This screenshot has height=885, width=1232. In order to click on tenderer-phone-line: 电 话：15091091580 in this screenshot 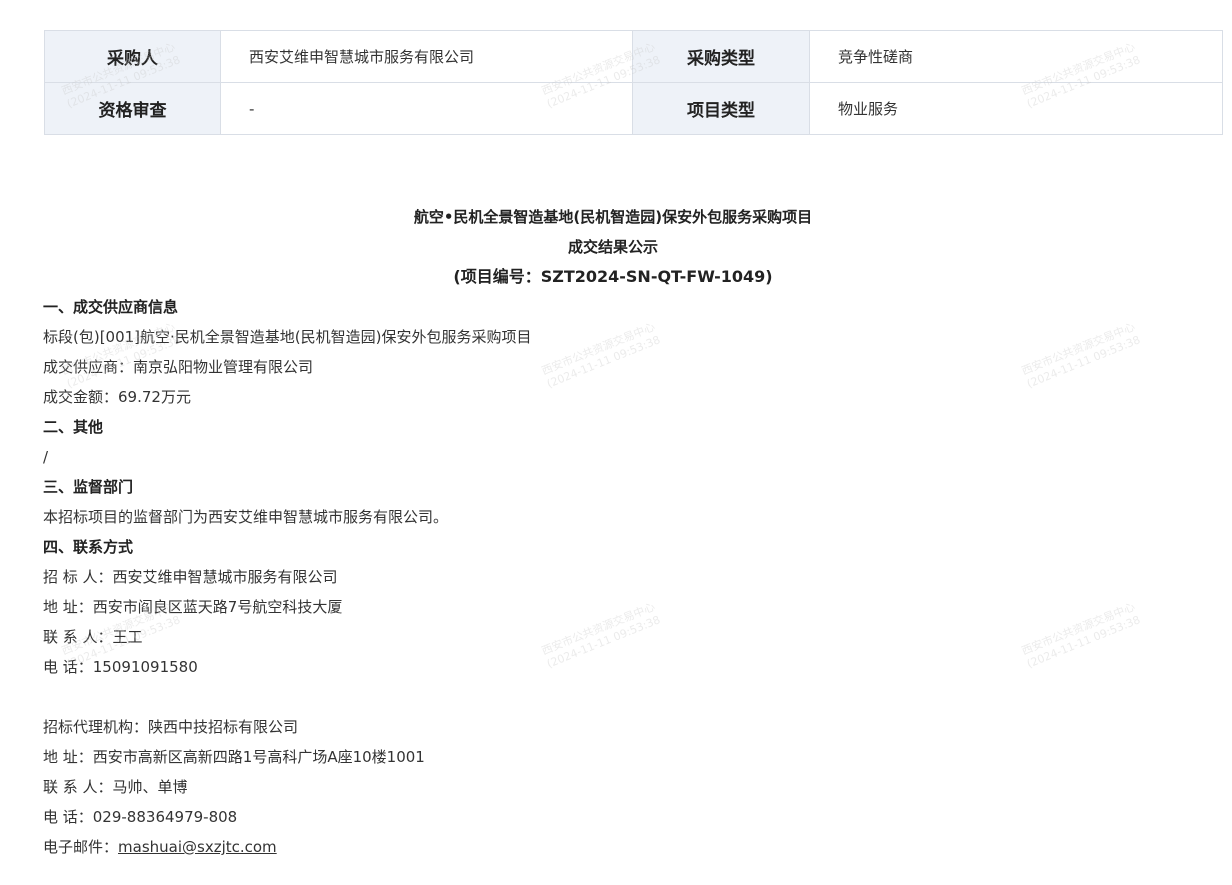, I will do `click(120, 667)`.